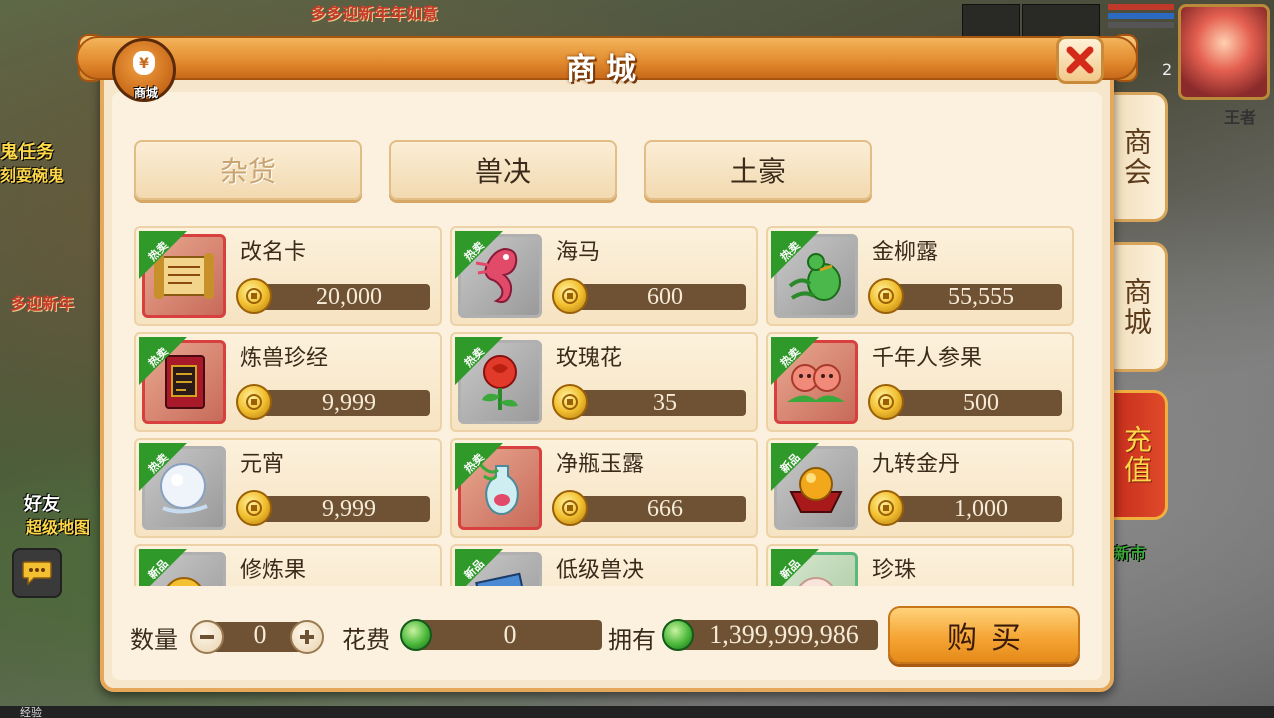 Image resolution: width=1274 pixels, height=718 pixels. Describe the element at coordinates (916, 464) in the screenshot. I see `item-name: 九转金丹` at that location.